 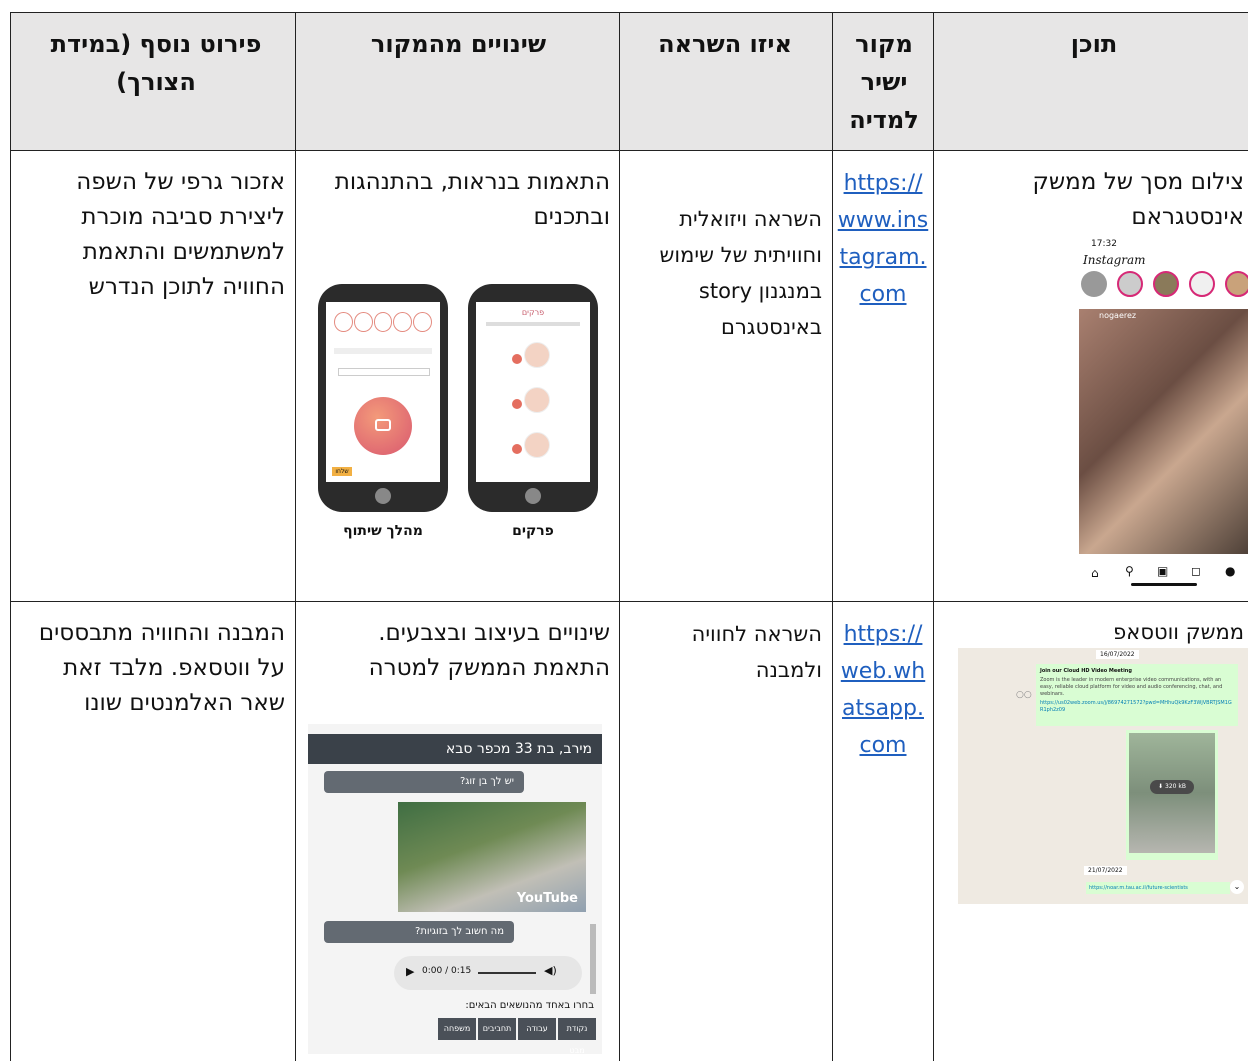 What do you see at coordinates (1105, 870) in the screenshot?
I see `date-chip: 21/07/2022` at bounding box center [1105, 870].